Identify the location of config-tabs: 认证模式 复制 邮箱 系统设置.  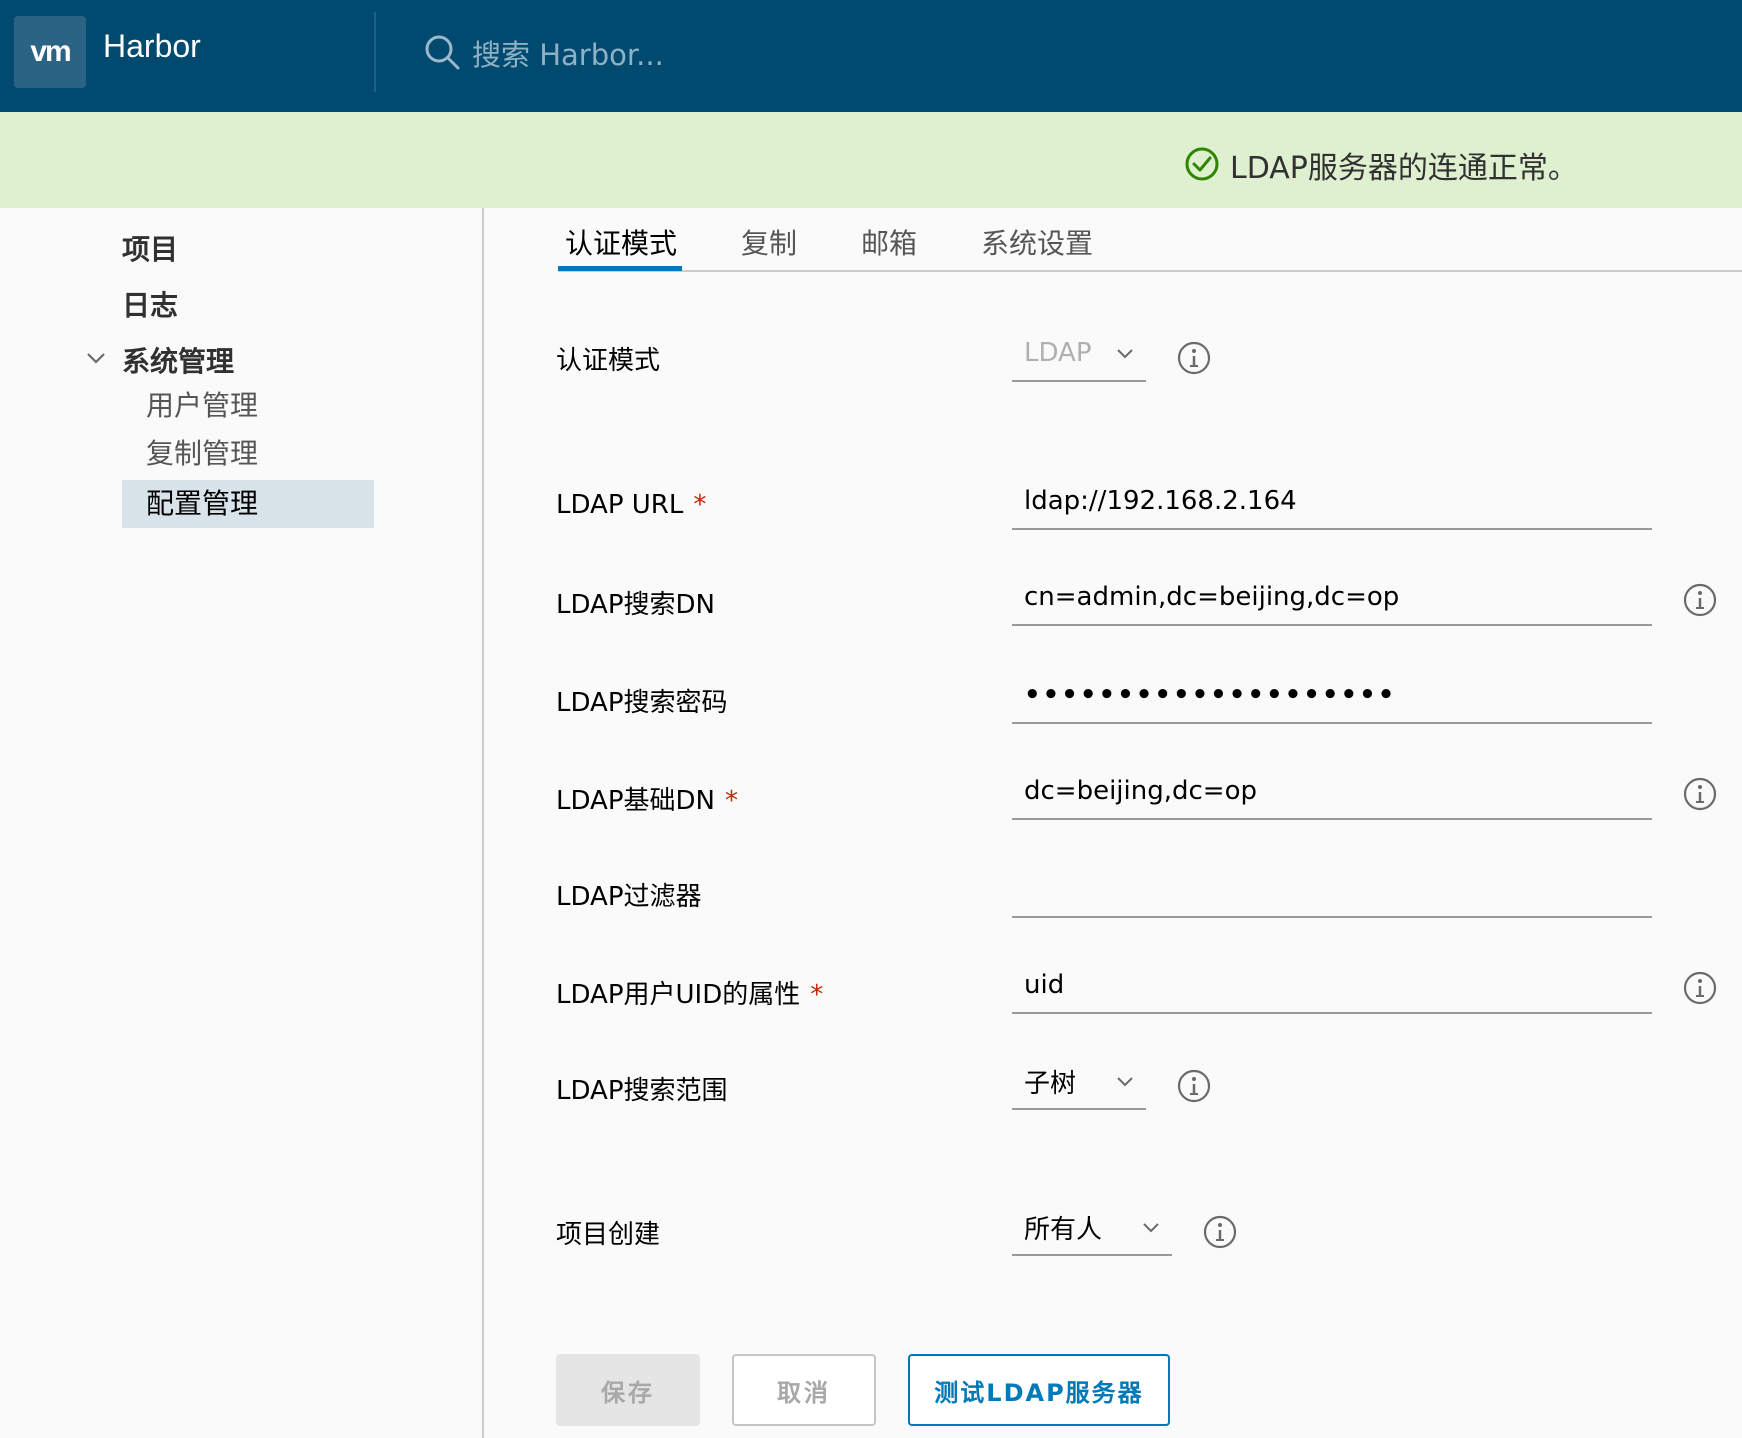
(1113, 240).